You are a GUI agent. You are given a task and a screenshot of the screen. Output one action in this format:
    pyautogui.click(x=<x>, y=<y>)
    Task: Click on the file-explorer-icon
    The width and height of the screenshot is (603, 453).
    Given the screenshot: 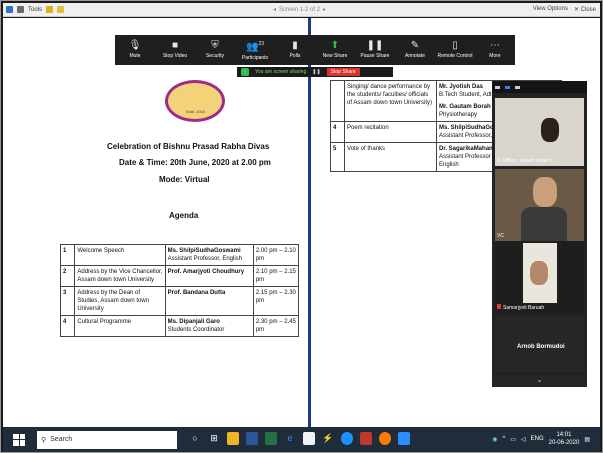 What is the action you would take?
    pyautogui.click(x=233, y=438)
    